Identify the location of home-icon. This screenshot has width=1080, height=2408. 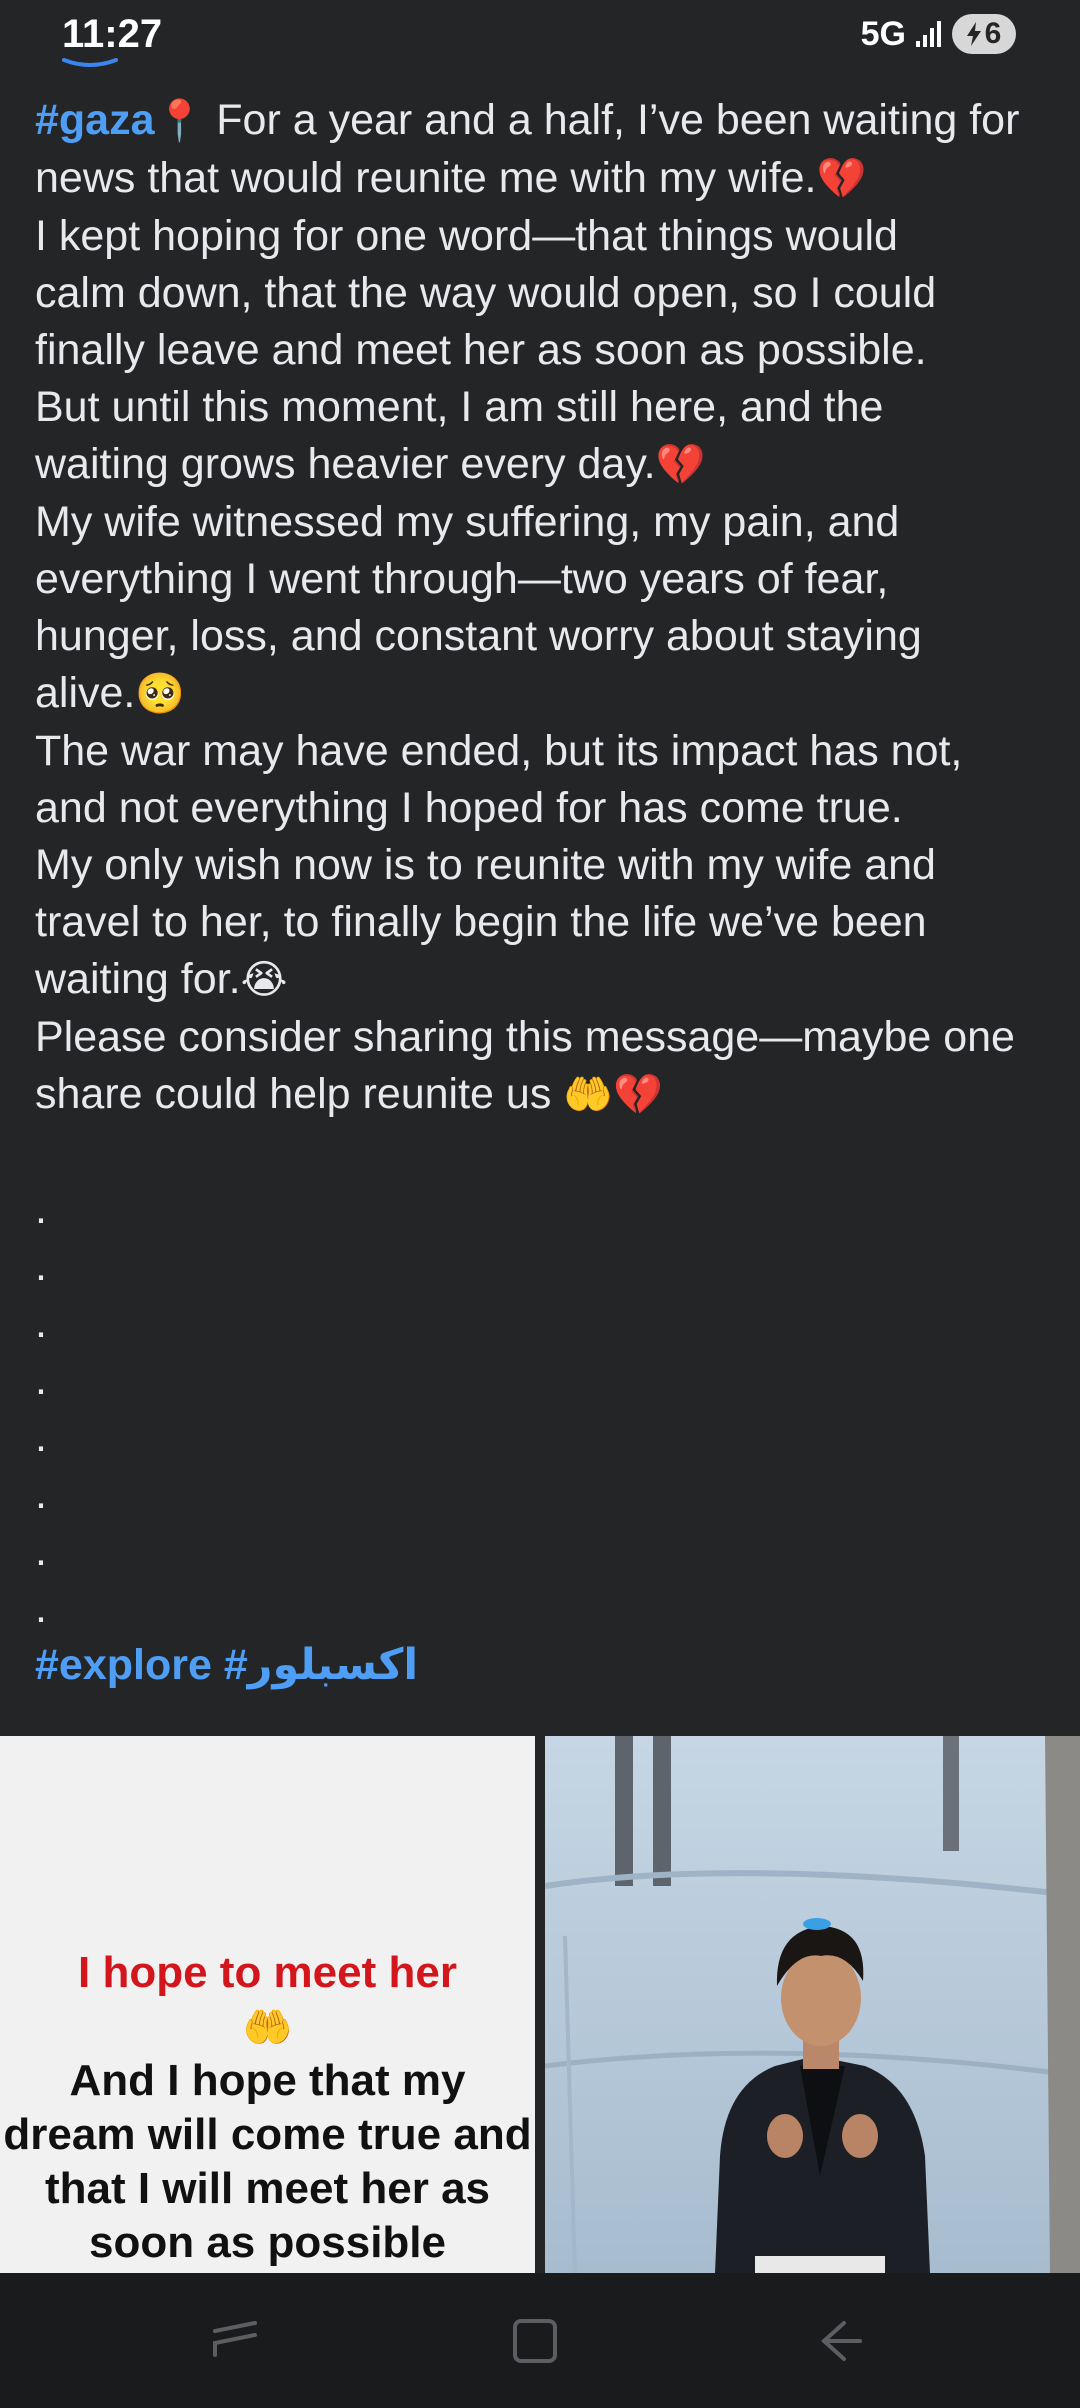
(535, 2341).